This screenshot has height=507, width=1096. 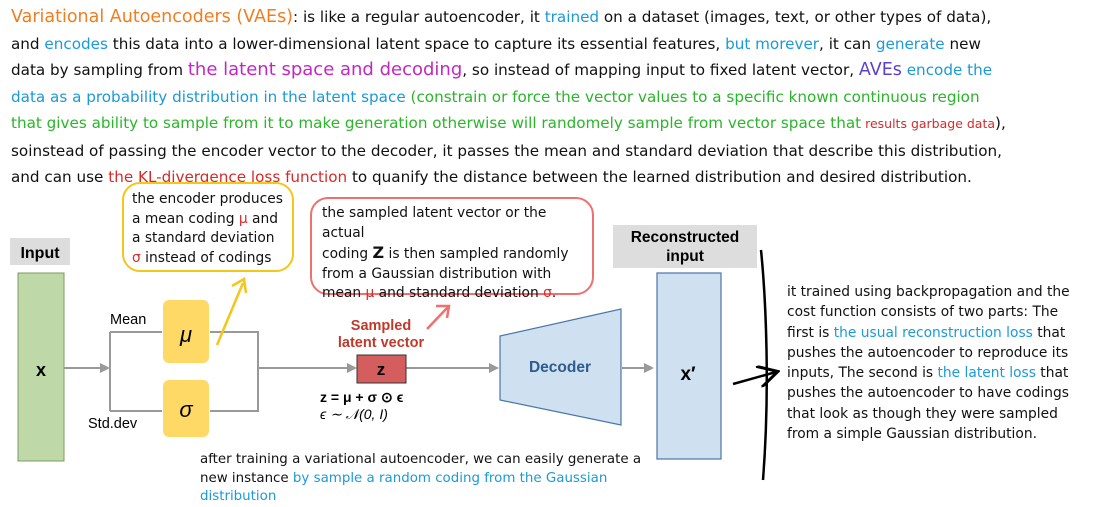 I want to click on yellow-pointer, so click(x=230, y=314).